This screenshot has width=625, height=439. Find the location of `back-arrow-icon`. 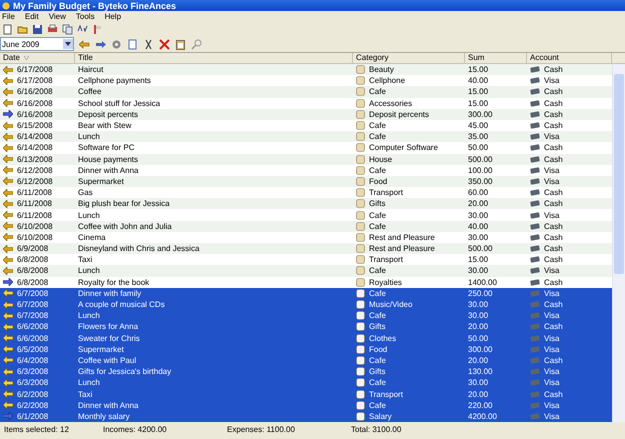

back-arrow-icon is located at coordinates (84, 44).